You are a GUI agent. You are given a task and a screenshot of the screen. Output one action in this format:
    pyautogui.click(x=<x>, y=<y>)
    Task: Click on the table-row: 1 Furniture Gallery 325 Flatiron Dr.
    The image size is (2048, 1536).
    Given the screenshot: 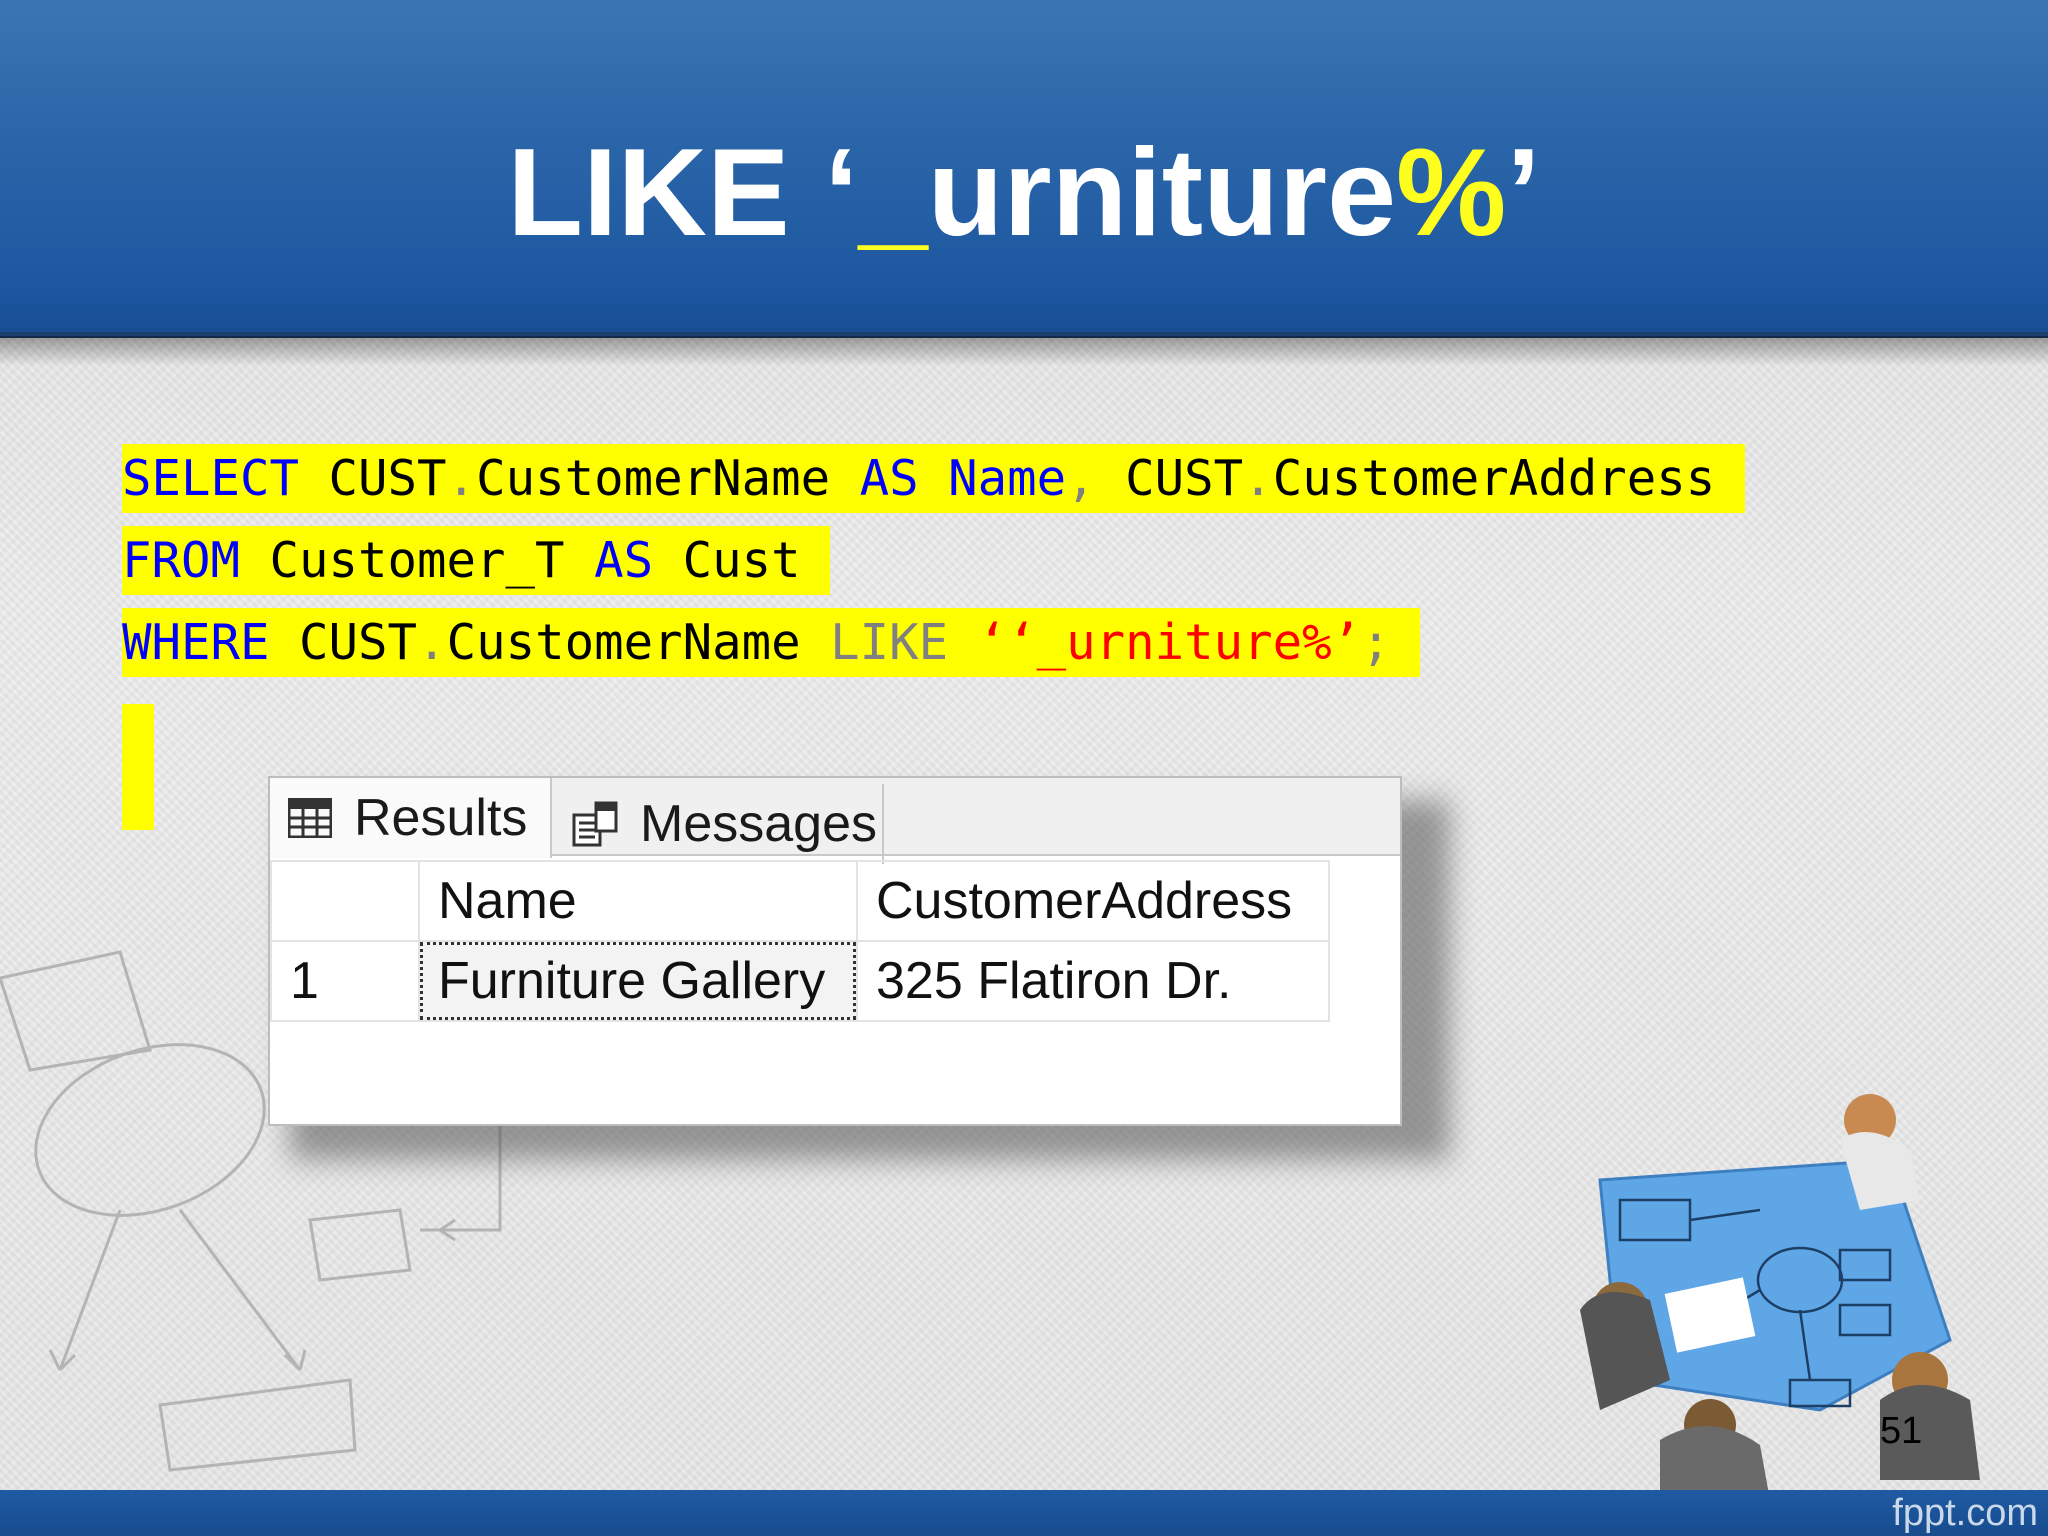 What is the action you would take?
    pyautogui.click(x=800, y=981)
    